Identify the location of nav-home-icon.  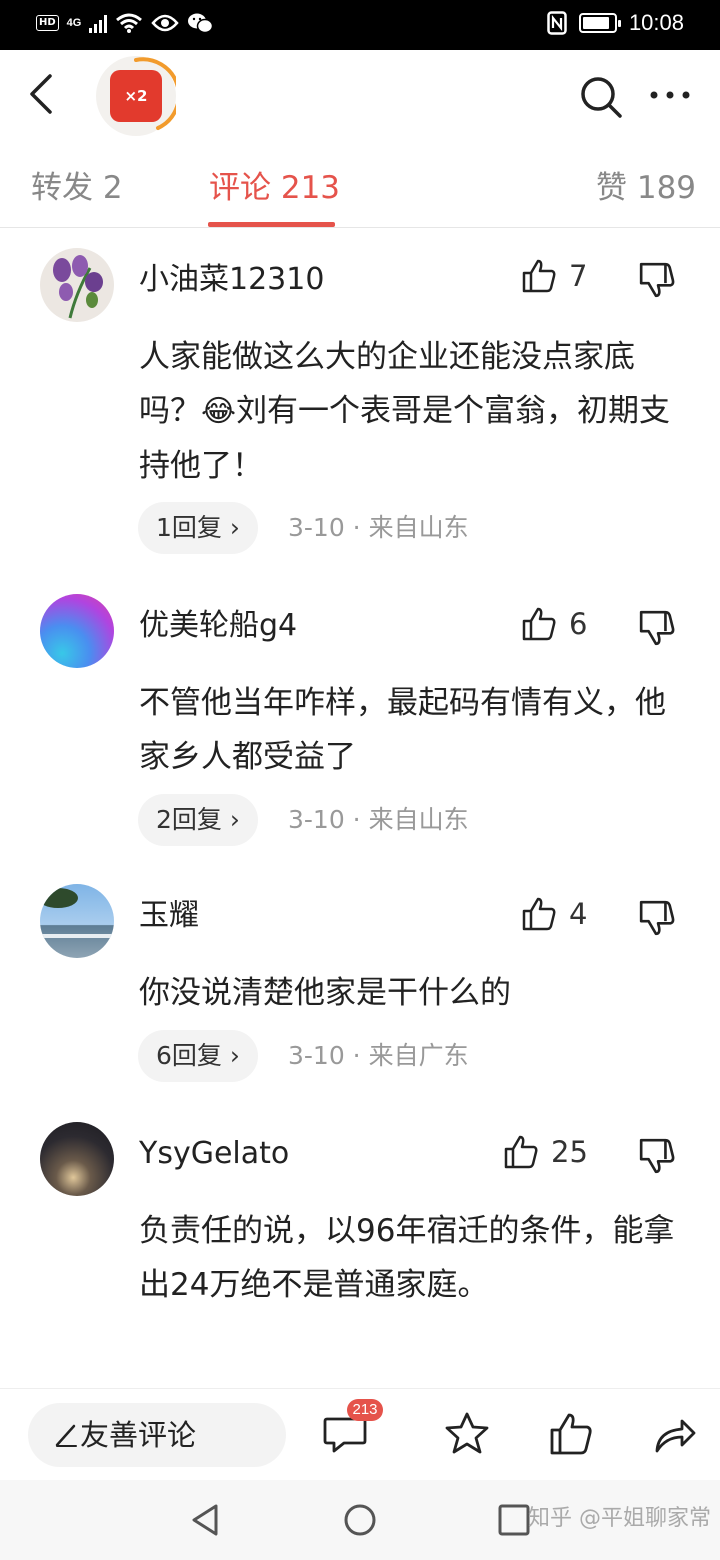
(360, 1520).